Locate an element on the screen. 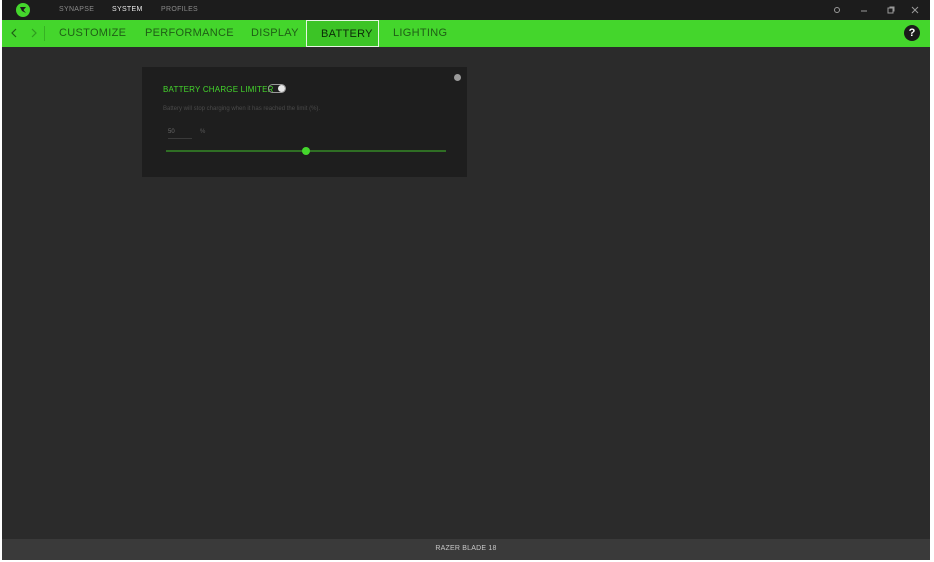  razer-logo-icon is located at coordinates (23, 10).